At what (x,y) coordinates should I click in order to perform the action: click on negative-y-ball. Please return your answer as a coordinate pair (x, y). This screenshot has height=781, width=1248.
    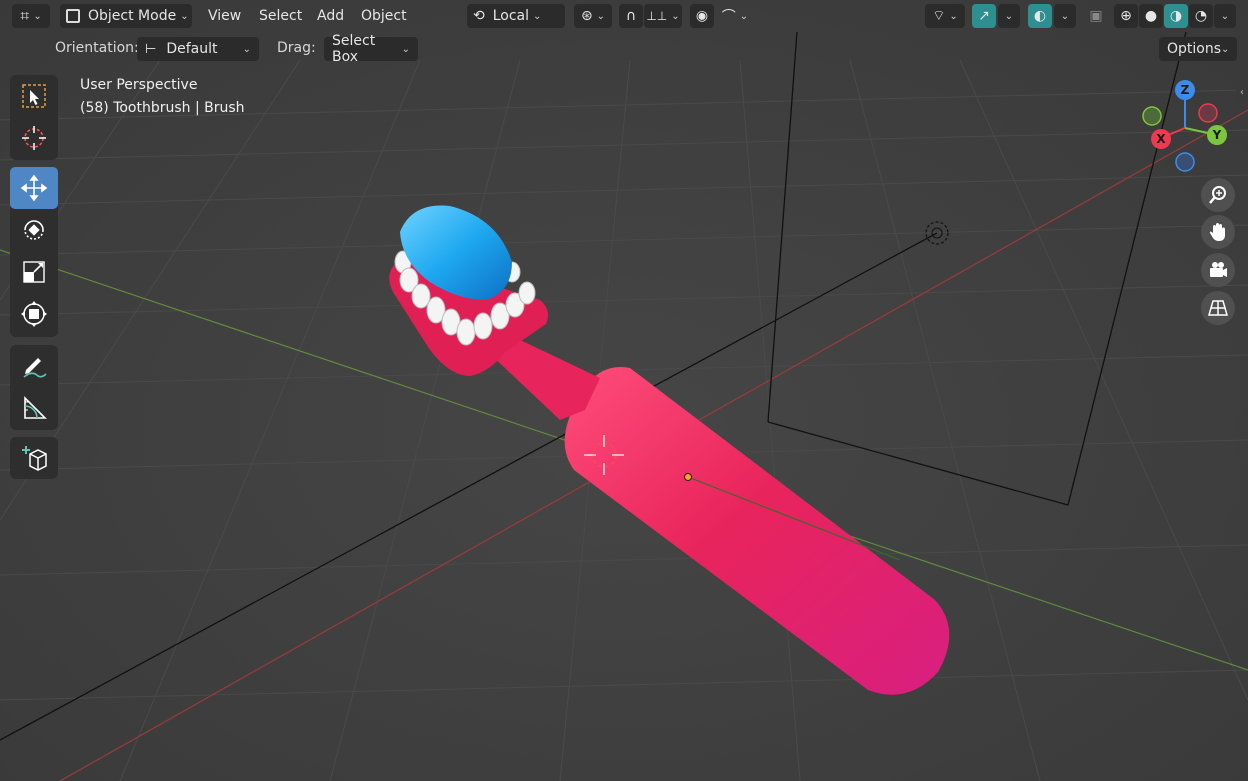
    Looking at the image, I should click on (1152, 116).